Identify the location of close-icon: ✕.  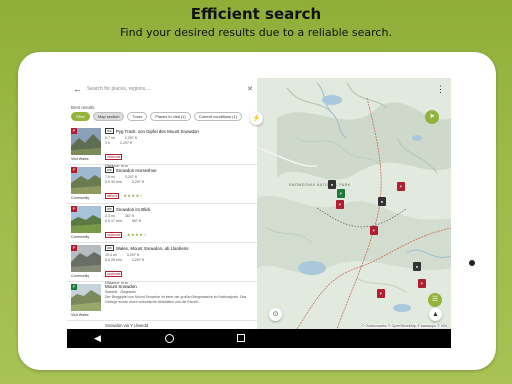
(250, 89).